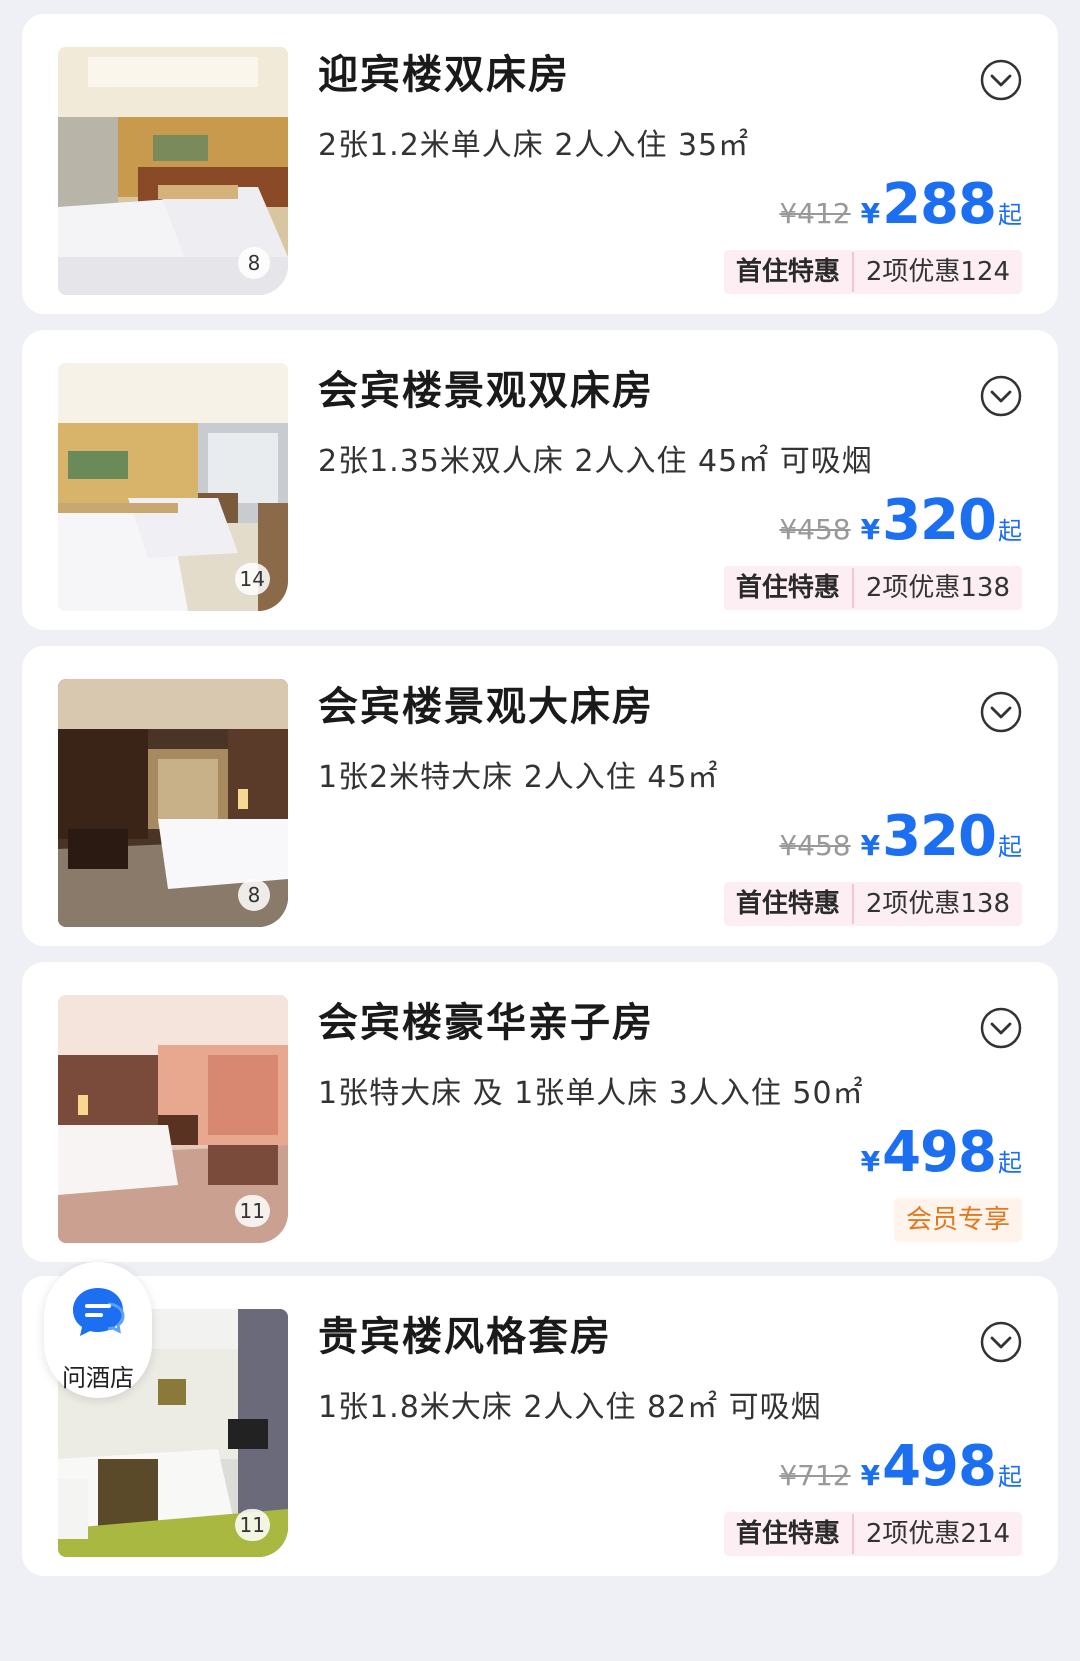 This screenshot has width=1080, height=1661. What do you see at coordinates (815, 213) in the screenshot?
I see `original-price: ¥412` at bounding box center [815, 213].